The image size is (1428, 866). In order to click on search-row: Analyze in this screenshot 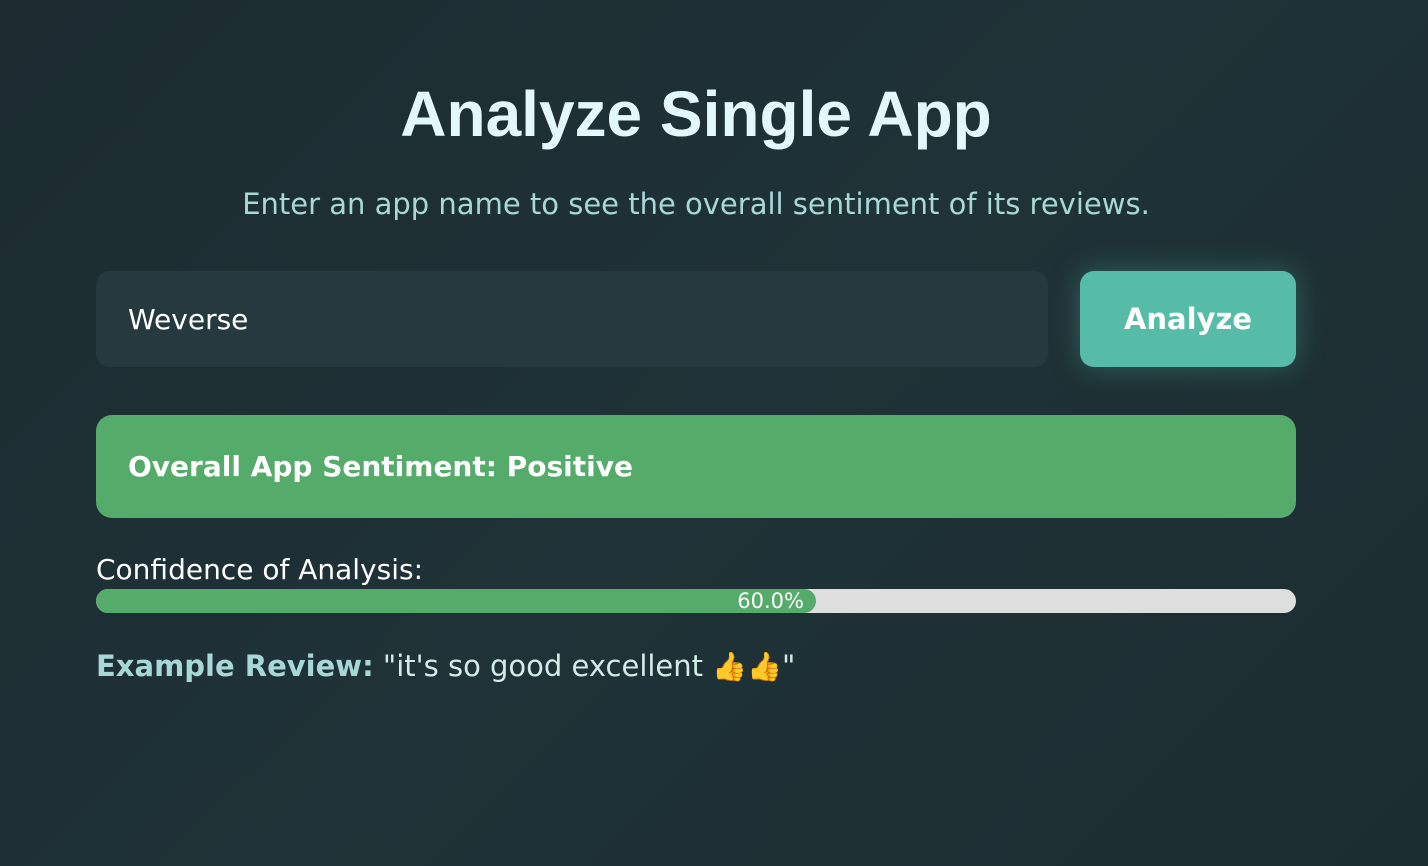, I will do `click(696, 319)`.